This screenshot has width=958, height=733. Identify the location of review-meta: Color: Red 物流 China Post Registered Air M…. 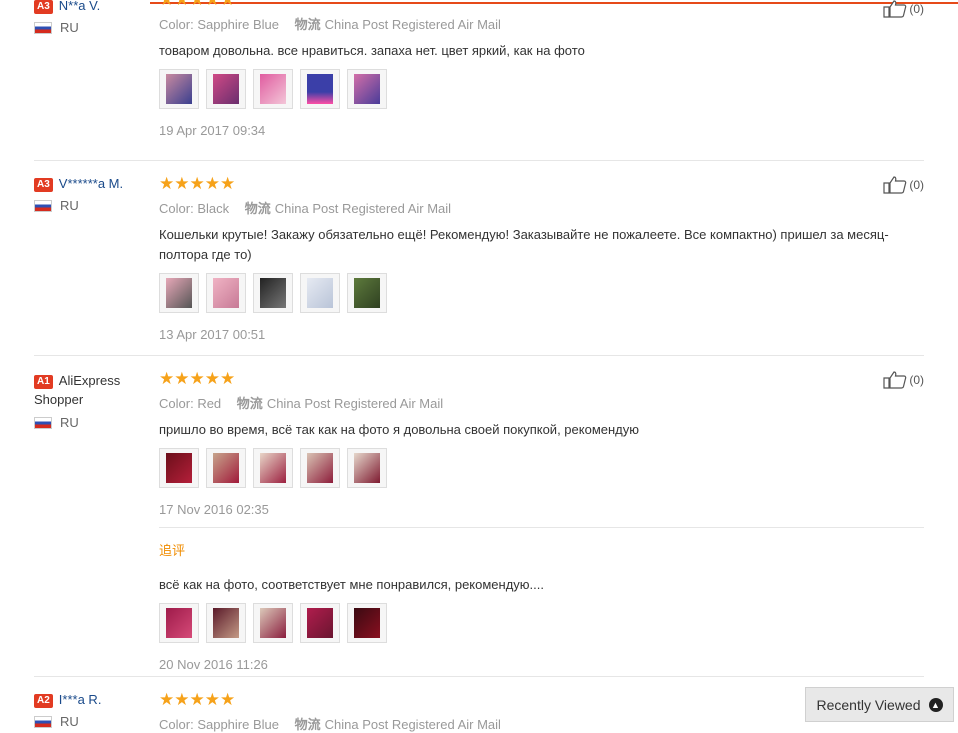
(301, 403).